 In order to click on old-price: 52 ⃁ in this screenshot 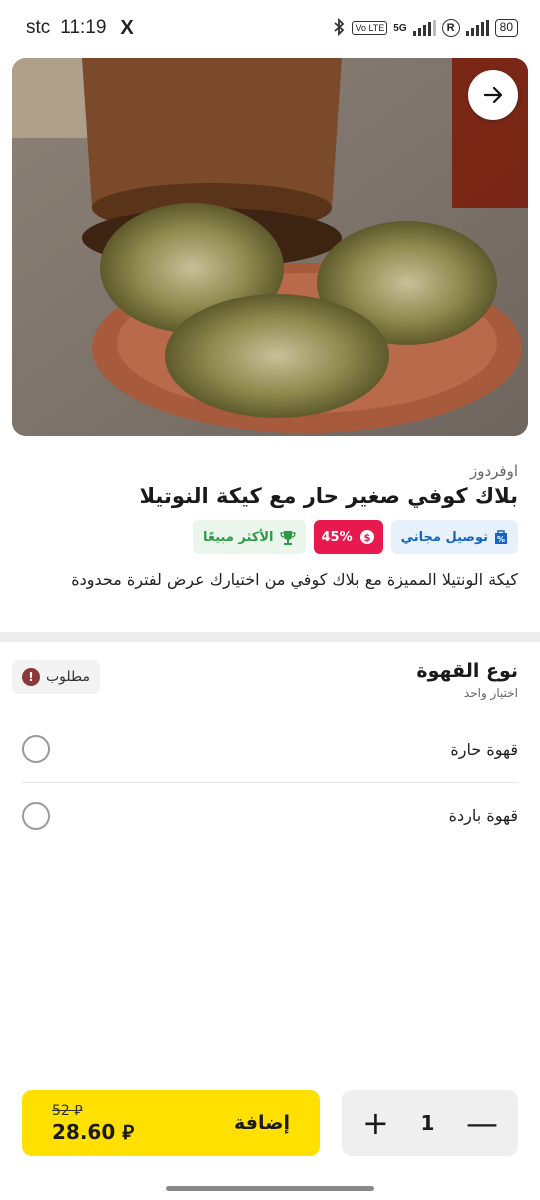, I will do `click(67, 1111)`.